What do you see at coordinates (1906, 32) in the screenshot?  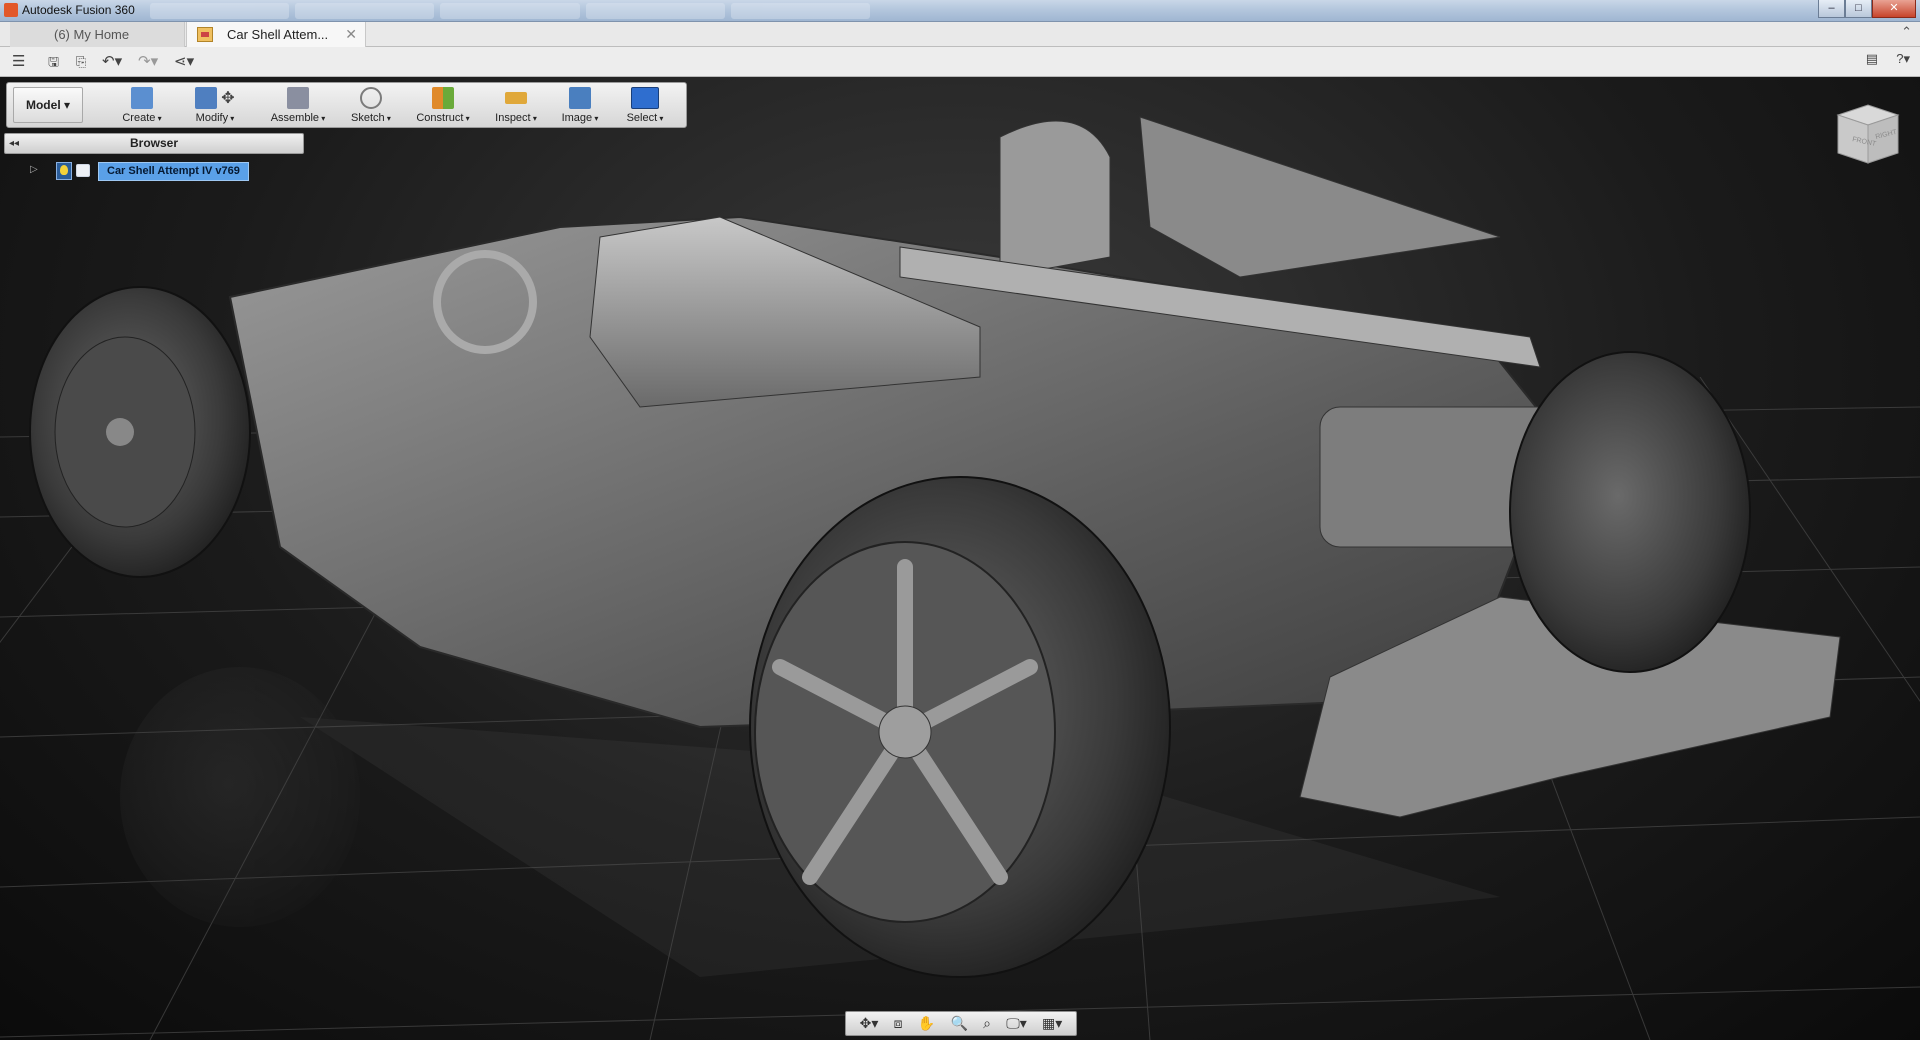 I see `collapse-ribbon-icon: ⌃` at bounding box center [1906, 32].